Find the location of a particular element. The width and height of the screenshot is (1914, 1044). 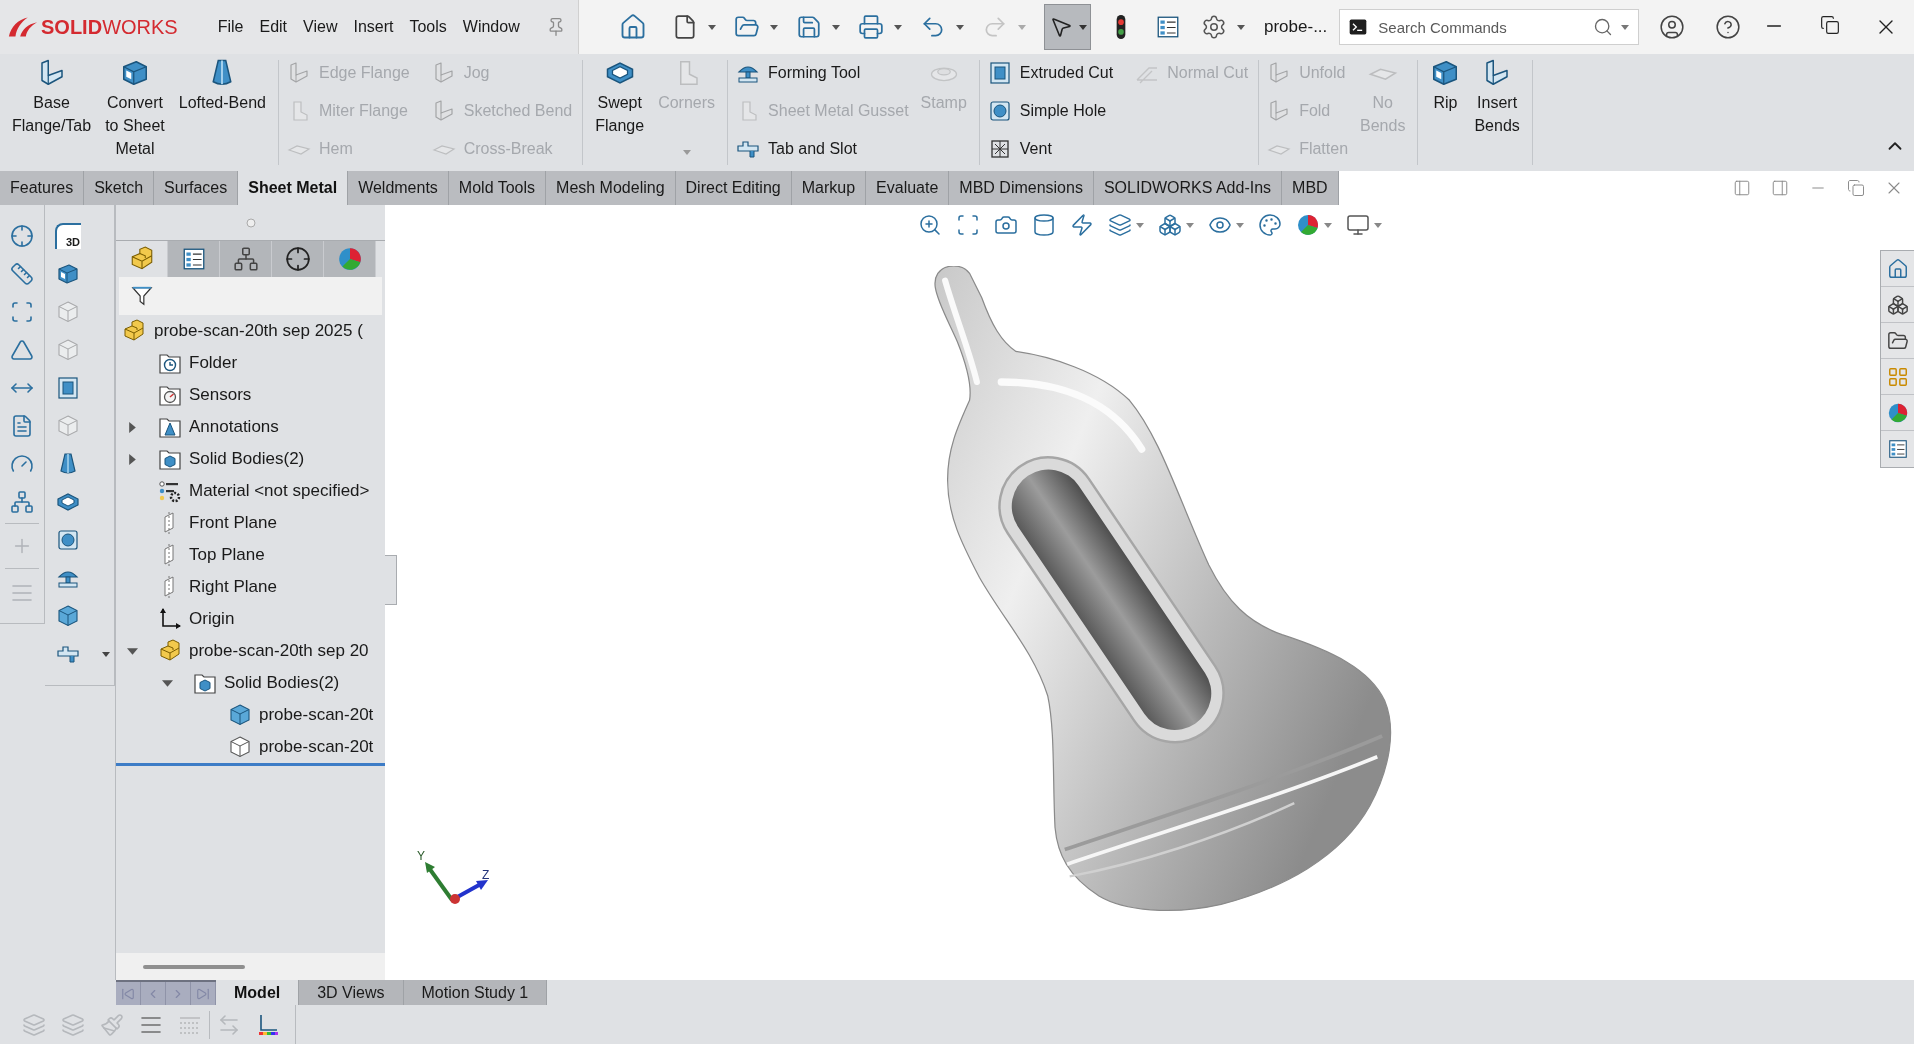

horizontal-scrollbar is located at coordinates (194, 966).